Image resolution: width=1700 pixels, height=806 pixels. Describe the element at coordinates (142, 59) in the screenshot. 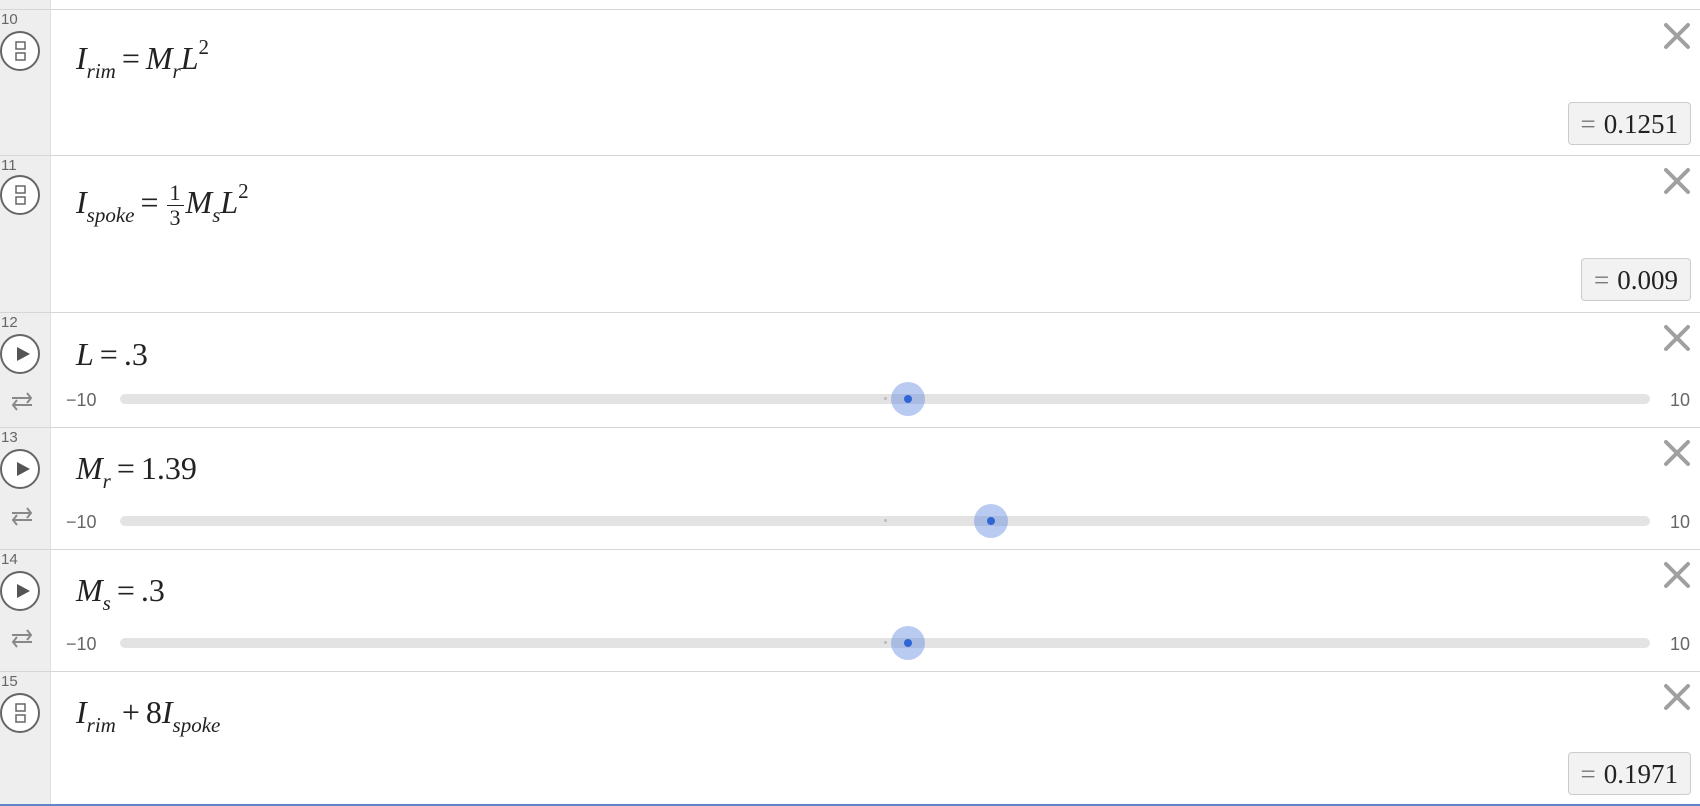

I see `expression-formula: Irim = MrL2` at that location.